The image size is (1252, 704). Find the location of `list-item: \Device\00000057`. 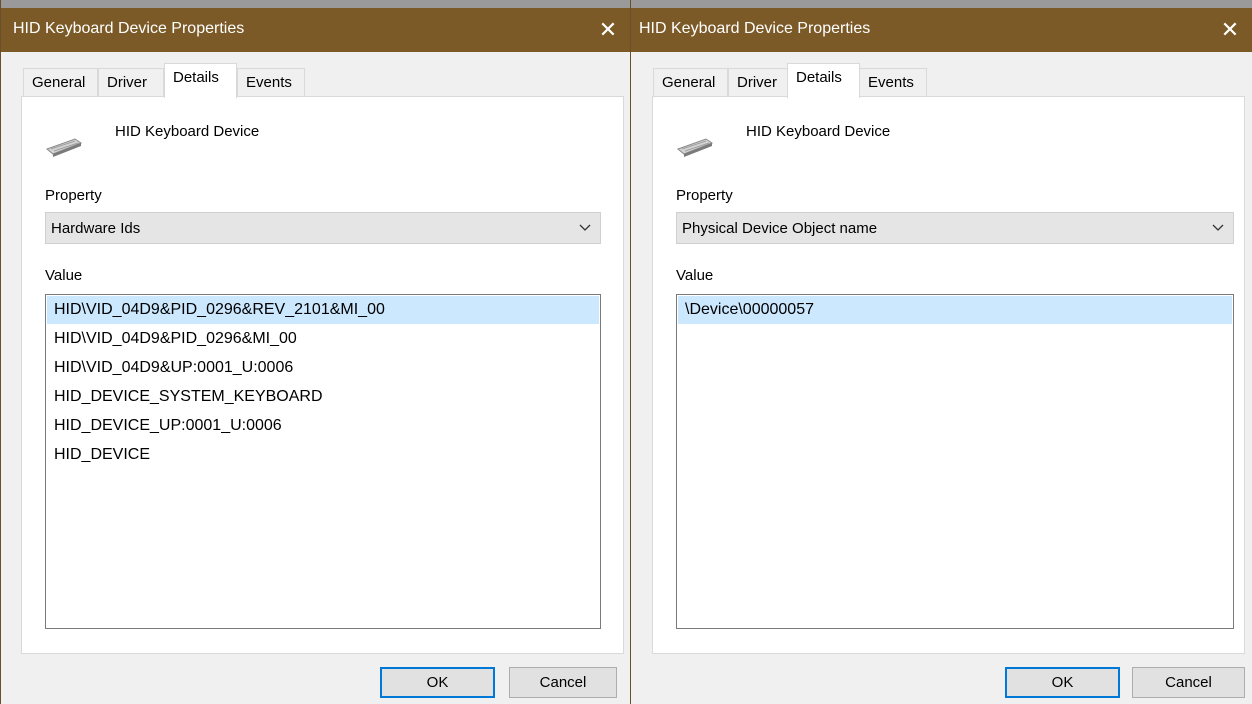

list-item: \Device\00000057 is located at coordinates (955, 310).